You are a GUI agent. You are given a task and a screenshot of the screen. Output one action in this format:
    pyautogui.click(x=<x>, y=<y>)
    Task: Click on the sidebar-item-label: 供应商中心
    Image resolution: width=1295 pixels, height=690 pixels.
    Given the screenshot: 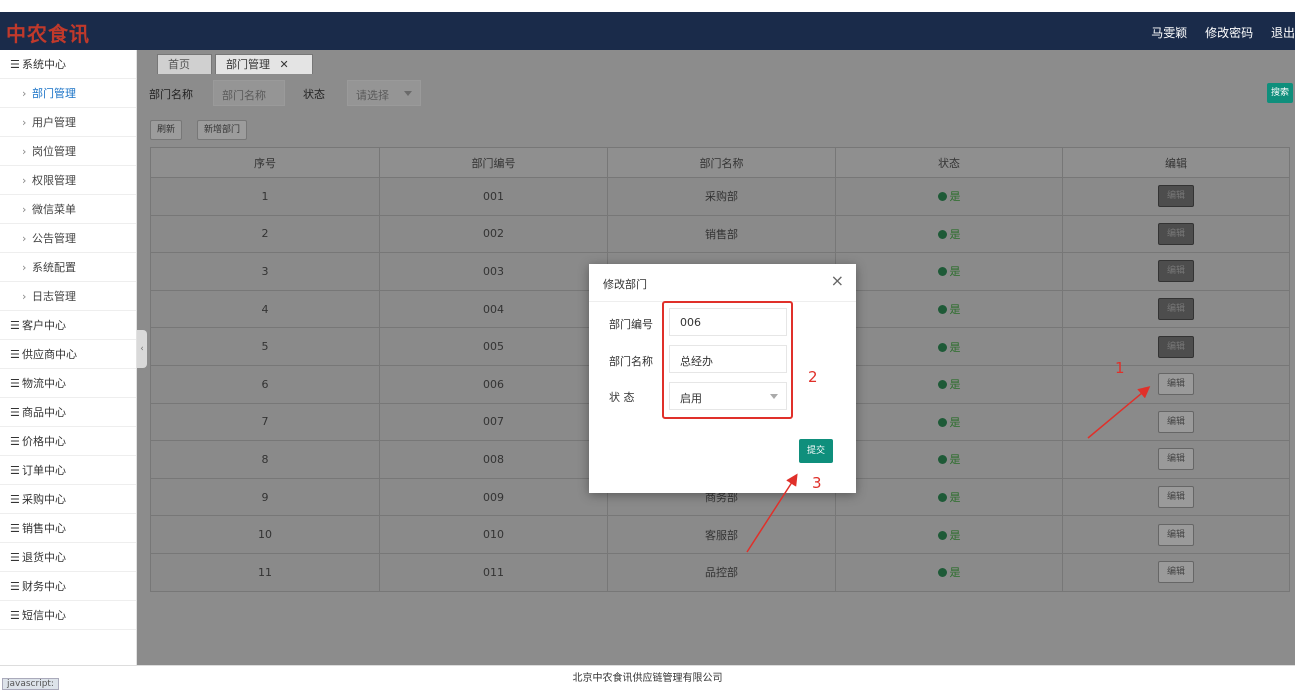 What is the action you would take?
    pyautogui.click(x=49, y=354)
    